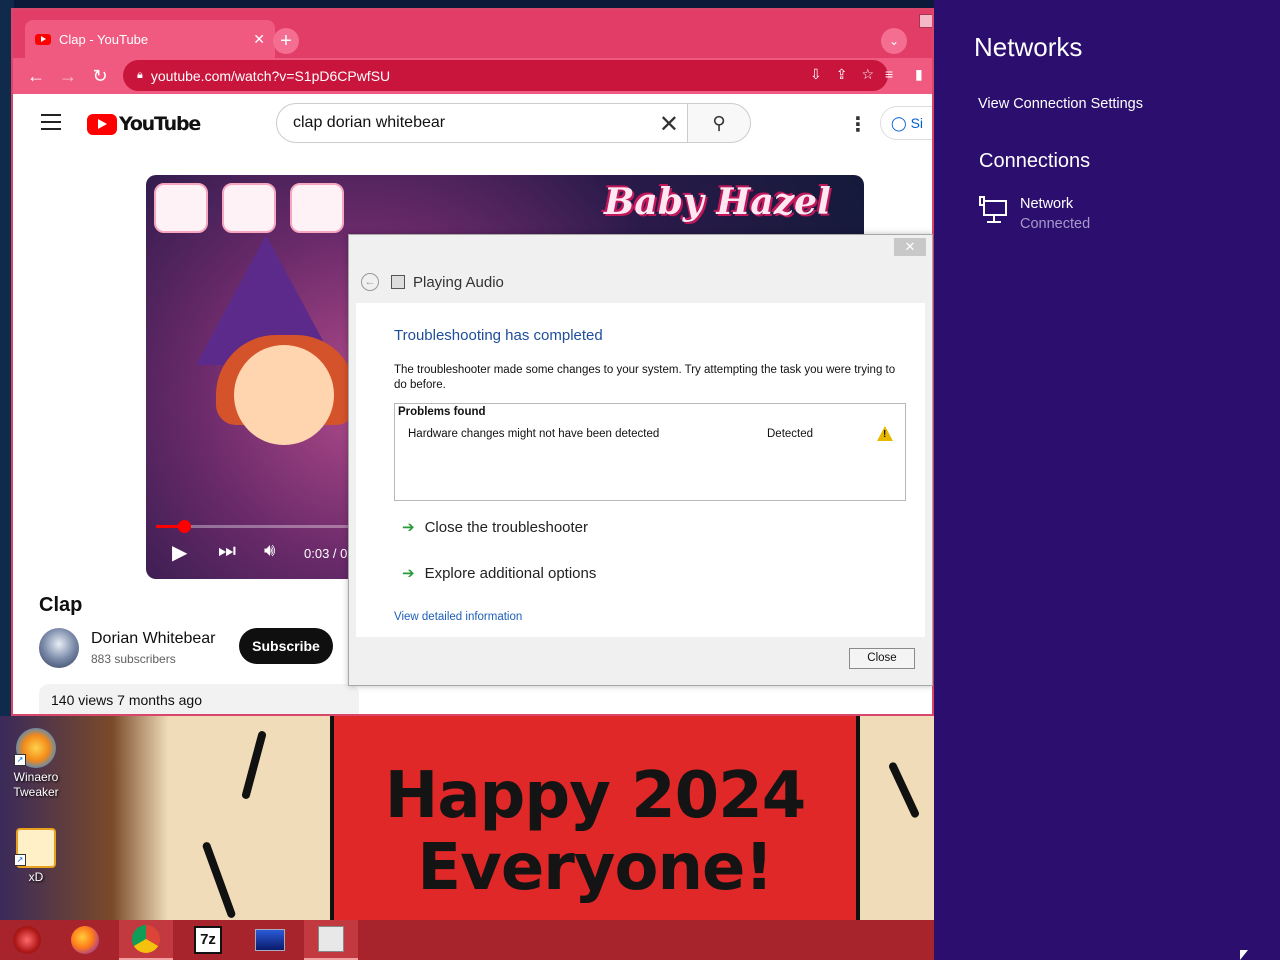  What do you see at coordinates (286, 646) in the screenshot?
I see `subscribe-button: Subscribe` at bounding box center [286, 646].